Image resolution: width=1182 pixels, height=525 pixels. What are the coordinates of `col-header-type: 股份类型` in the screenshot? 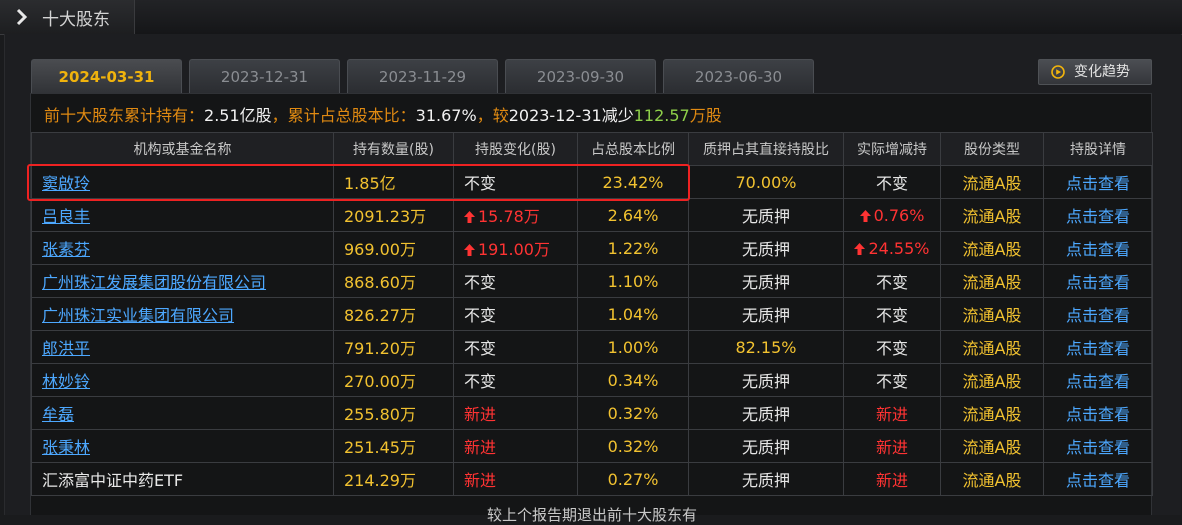 It's located at (992, 149).